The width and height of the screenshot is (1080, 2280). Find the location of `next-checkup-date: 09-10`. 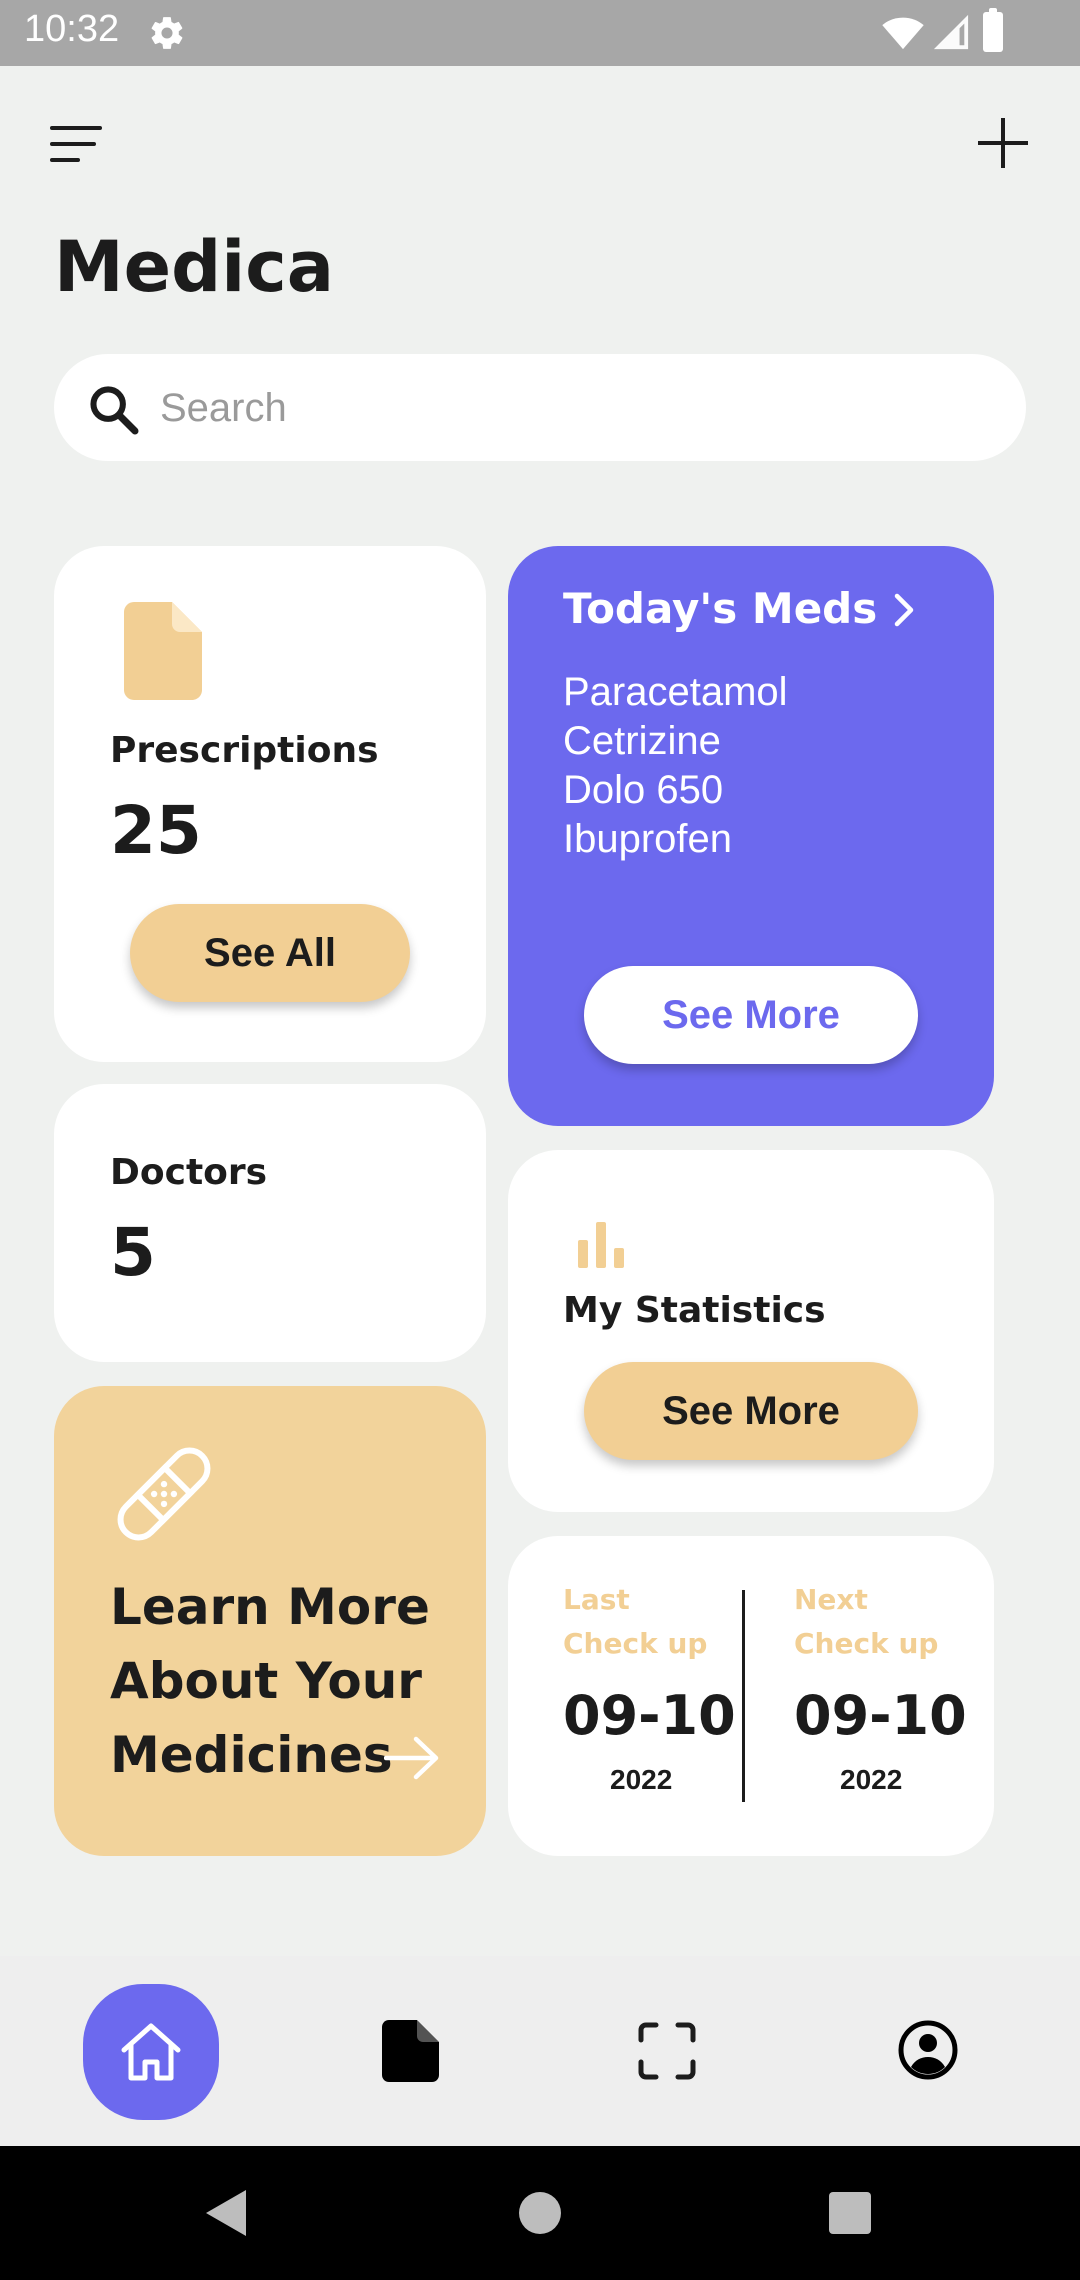

next-checkup-date: 09-10 is located at coordinates (880, 1715).